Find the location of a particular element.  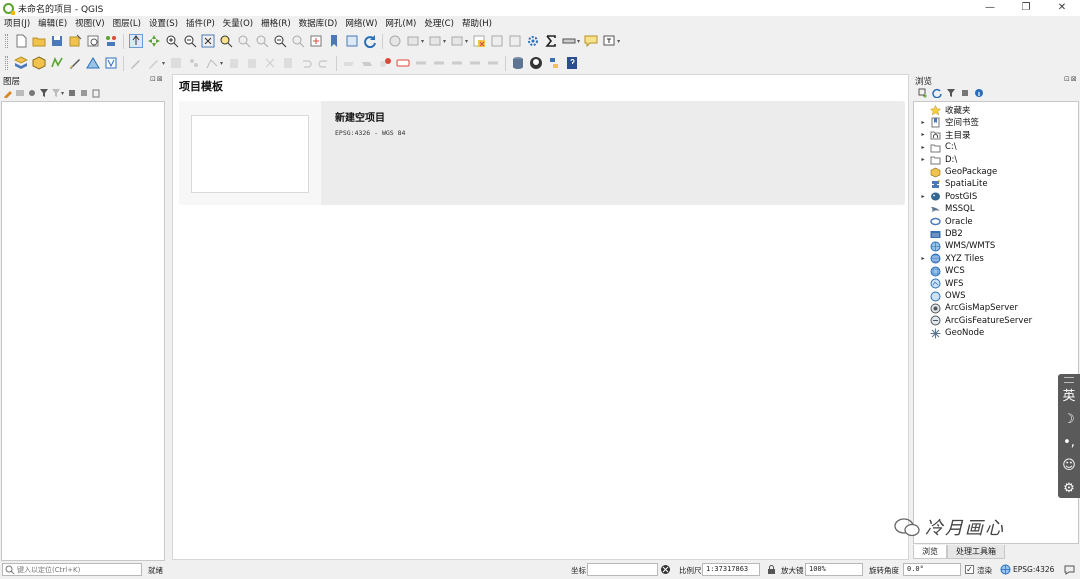

browser-item-arcgismapserver: ArcGisMapServer is located at coordinates (968, 308).